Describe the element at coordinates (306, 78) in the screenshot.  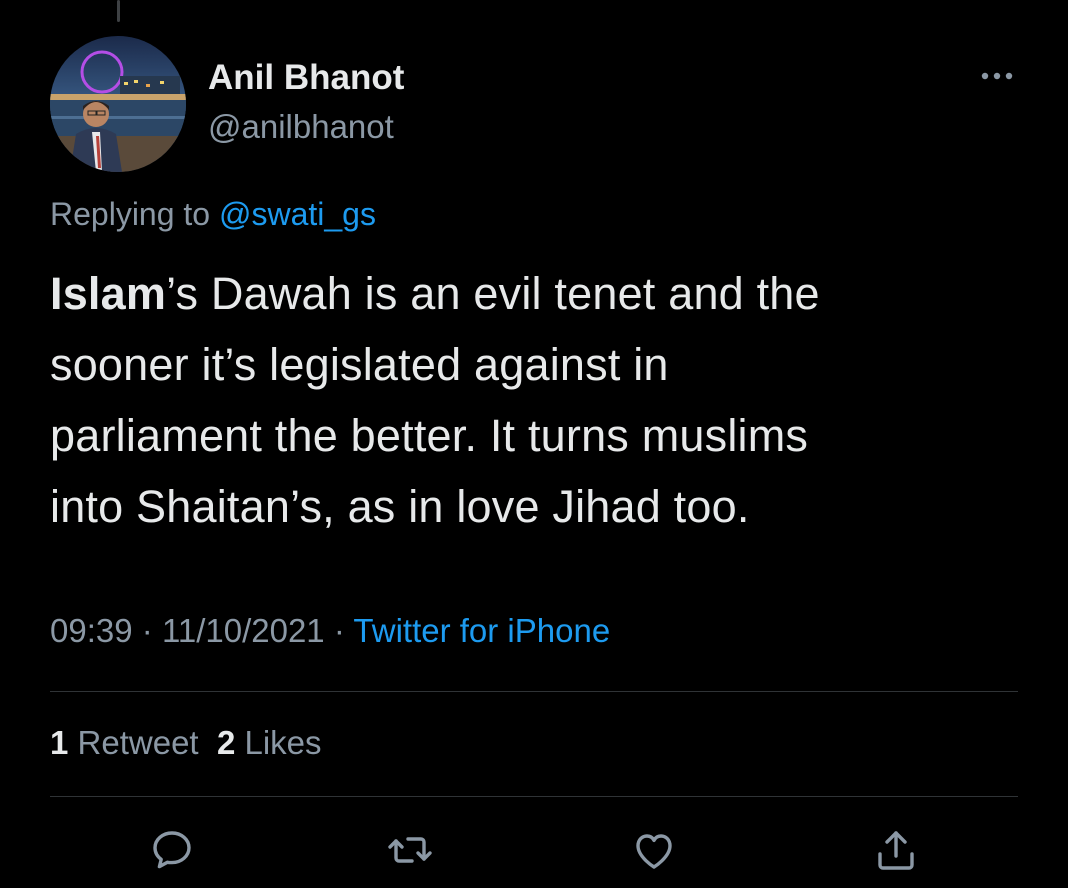
I see `display-name: Anil Bhanot` at that location.